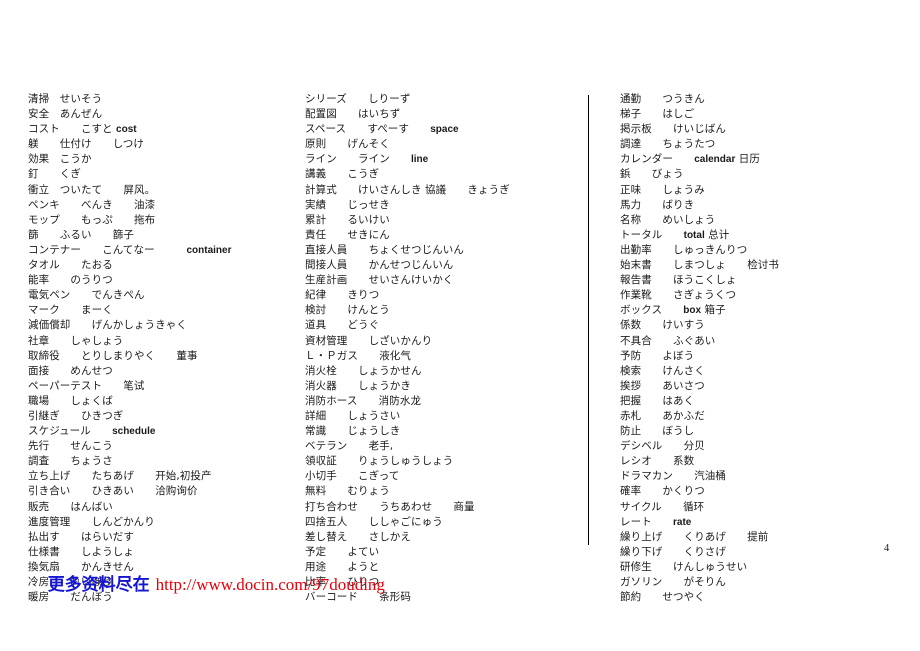 The width and height of the screenshot is (920, 651). What do you see at coordinates (887, 548) in the screenshot?
I see `page-number: 4` at bounding box center [887, 548].